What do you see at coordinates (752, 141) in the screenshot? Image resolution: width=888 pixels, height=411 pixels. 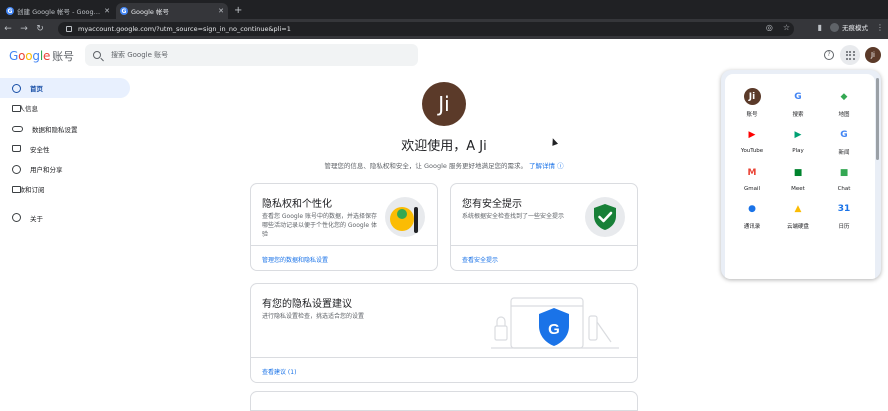 I see `app-launcher-item: ▶ YouTube` at bounding box center [752, 141].